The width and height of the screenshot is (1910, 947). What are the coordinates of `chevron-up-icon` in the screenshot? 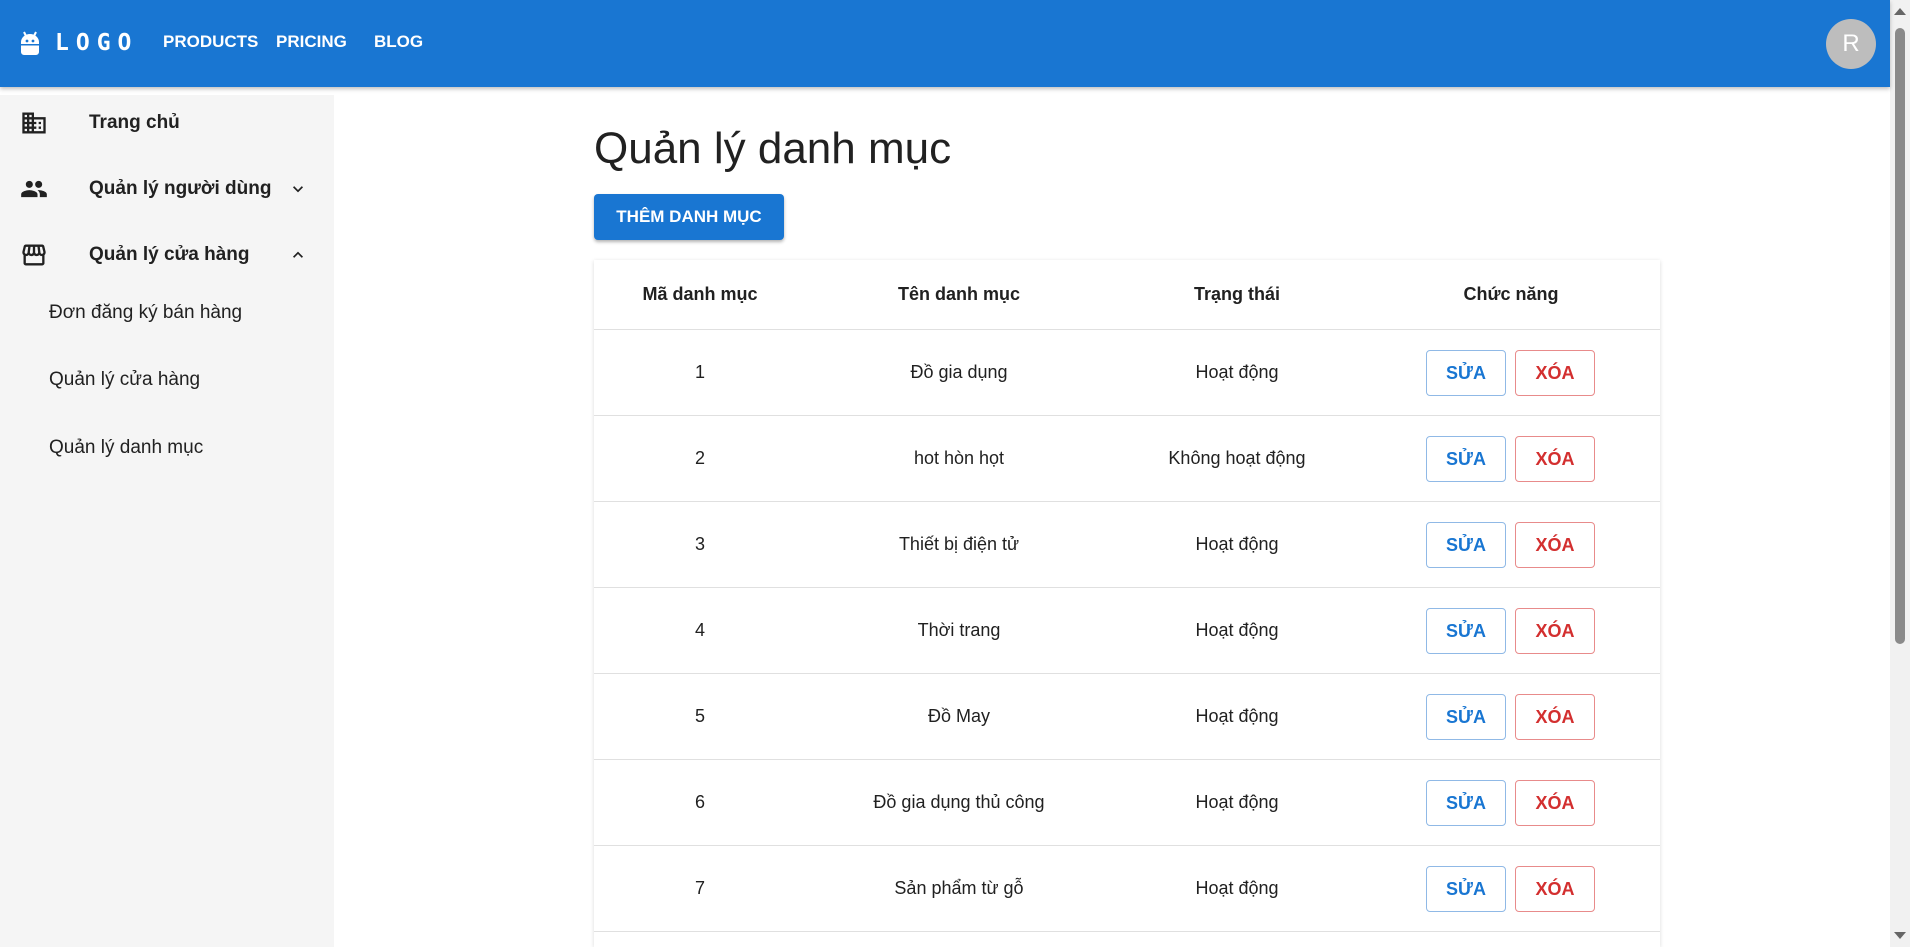 It's located at (298, 254).